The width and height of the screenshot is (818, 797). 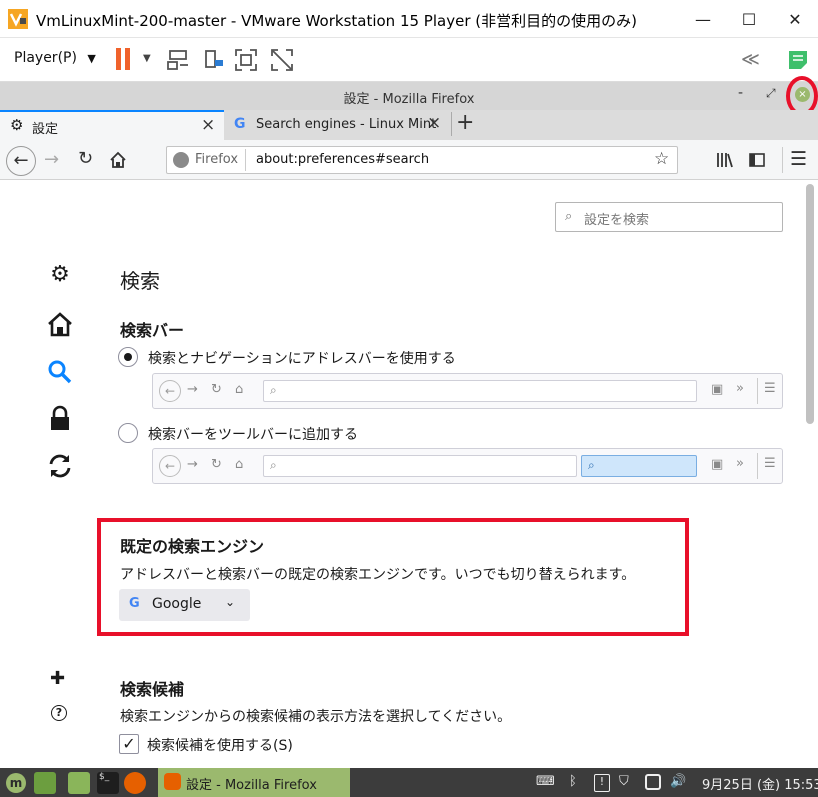 I want to click on pause-icon, so click(x=118, y=59).